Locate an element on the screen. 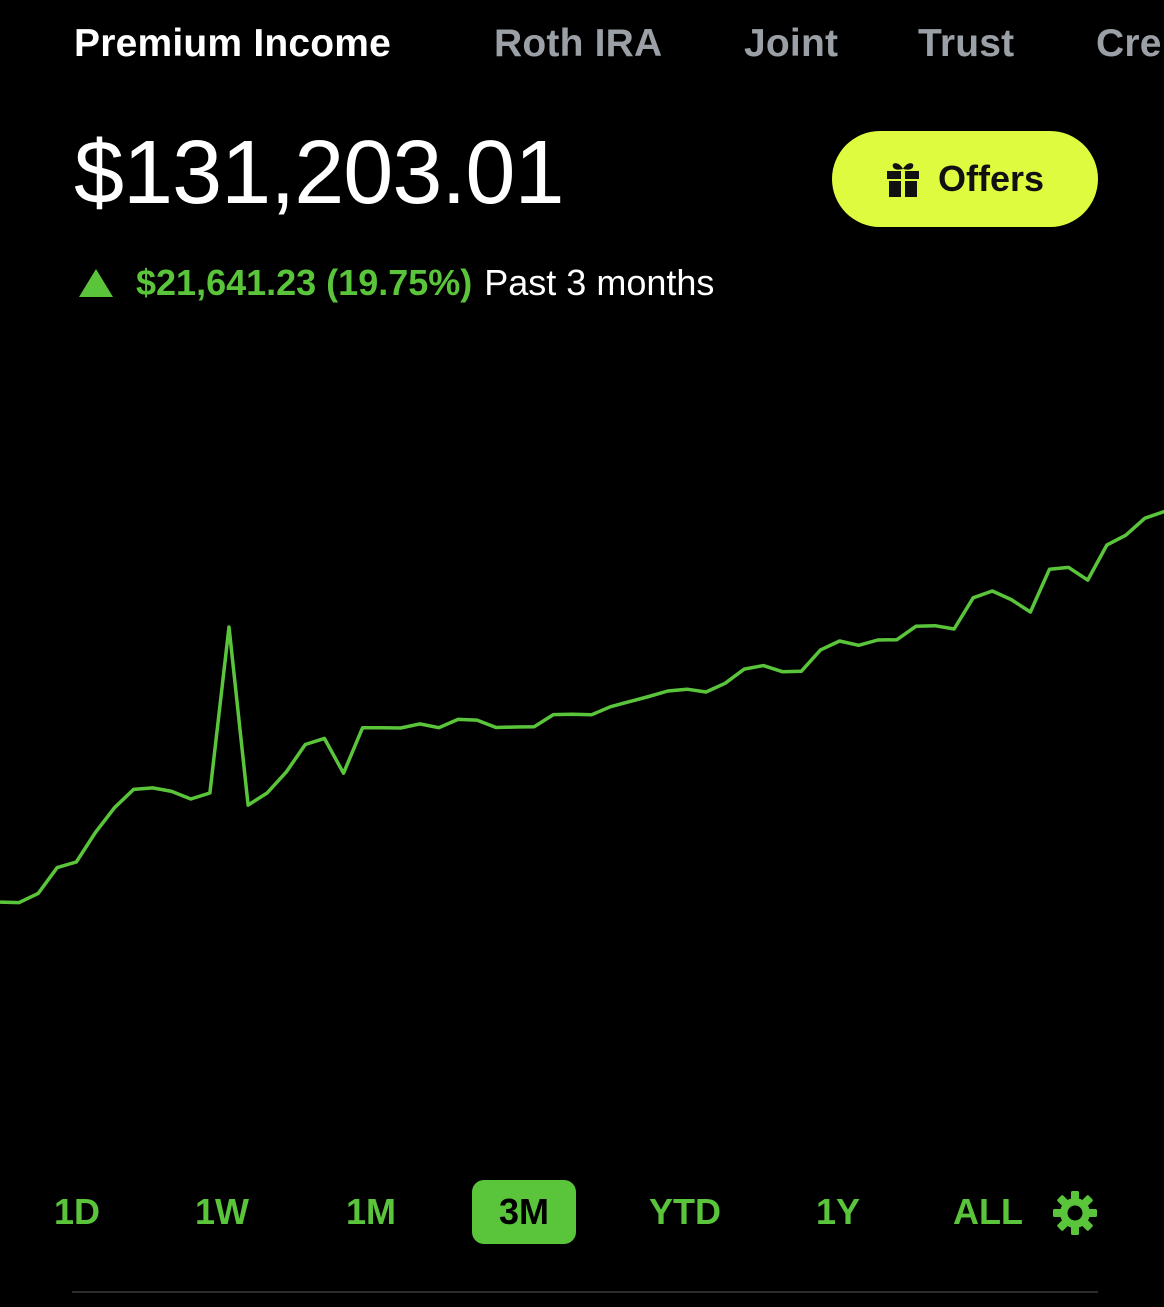 The height and width of the screenshot is (1307, 1164). range-ytd: YTD is located at coordinates (685, 1212).